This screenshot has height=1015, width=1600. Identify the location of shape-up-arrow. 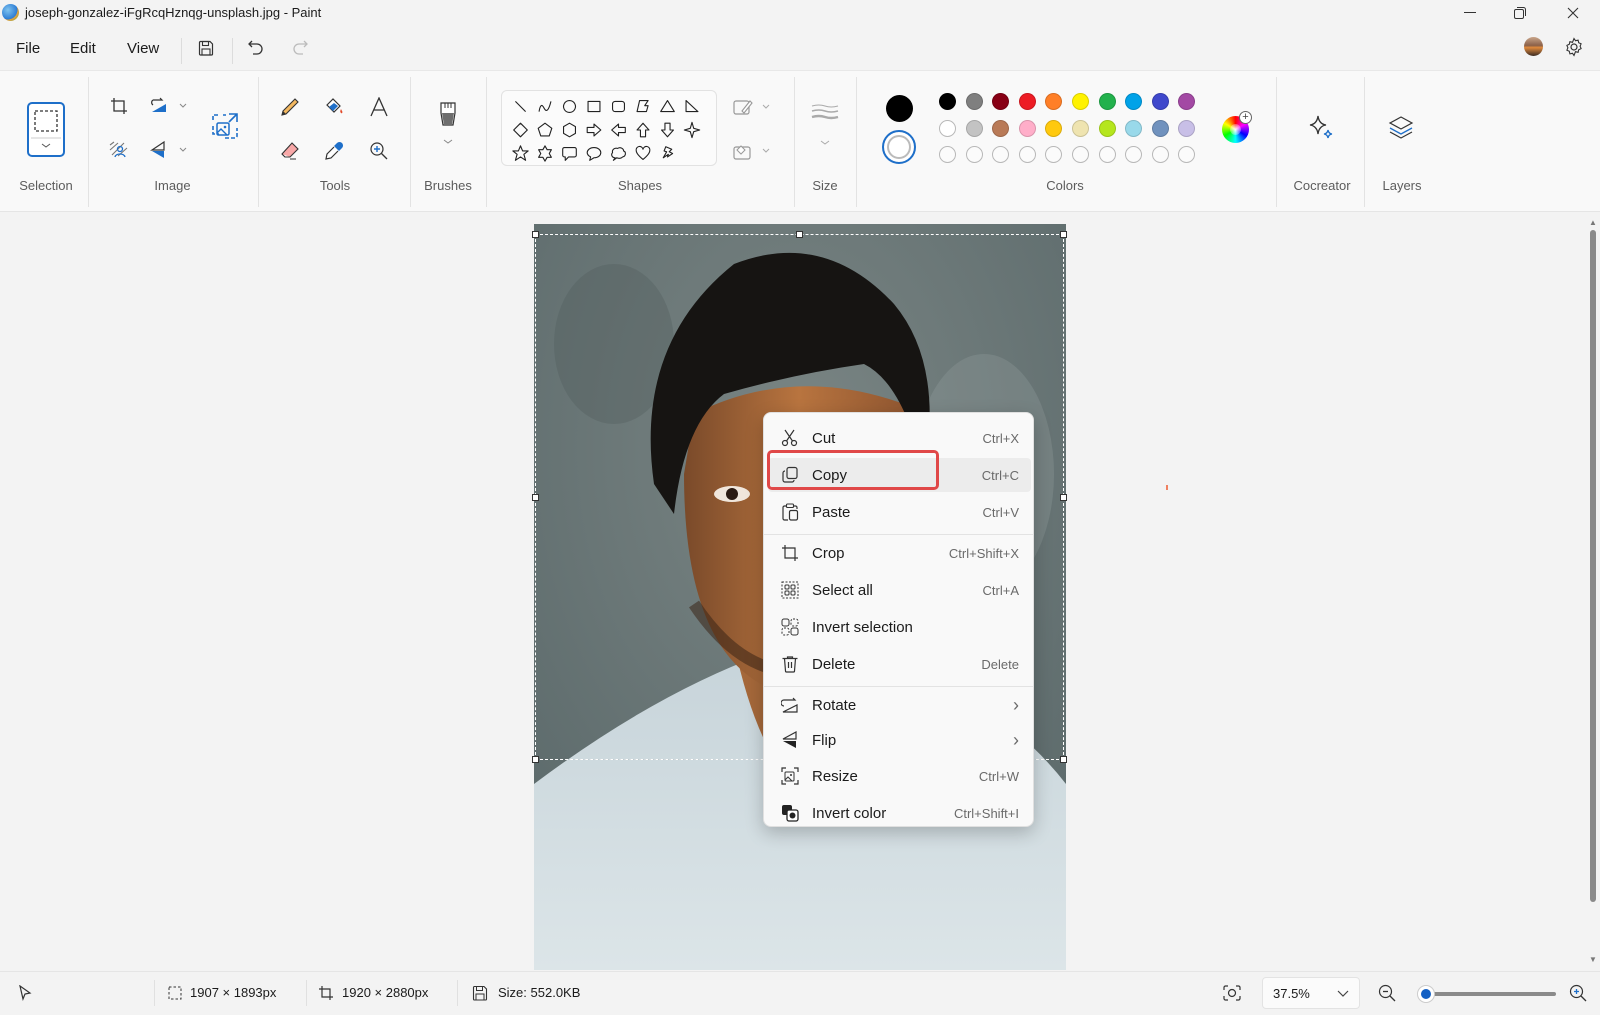
(643, 130).